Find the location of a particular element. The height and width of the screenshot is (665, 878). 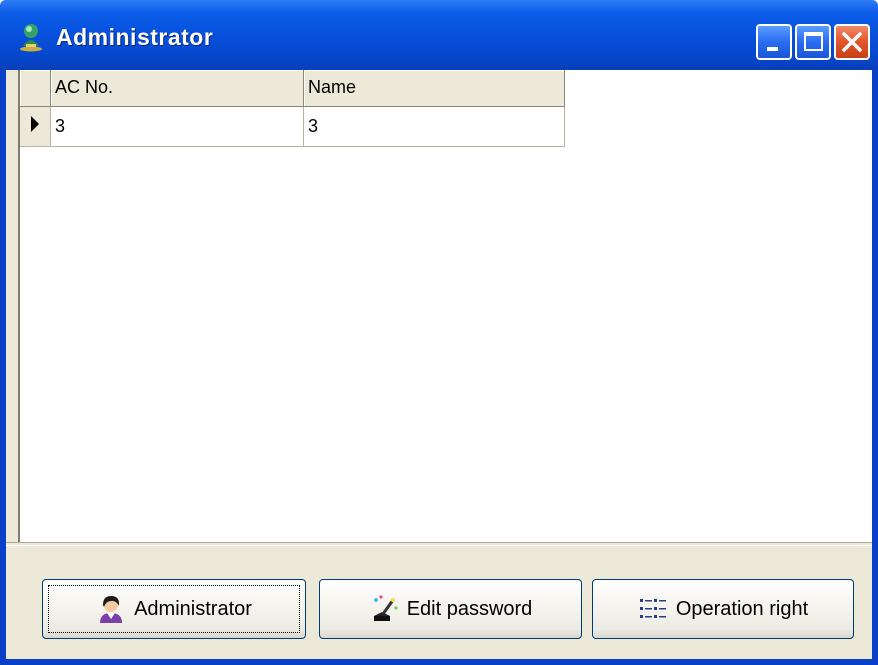

current-row-arrow-icon is located at coordinates (35, 123).